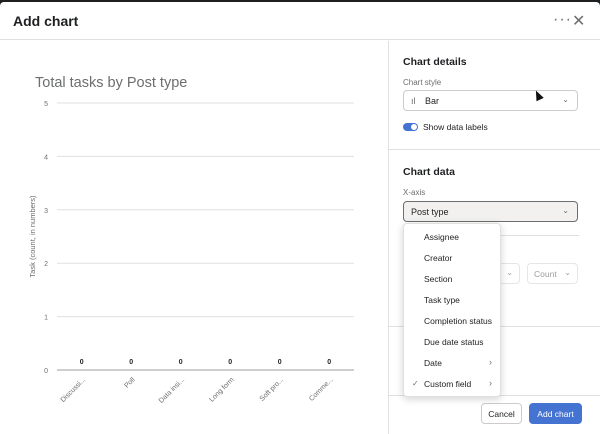  Describe the element at coordinates (430, 212) in the screenshot. I see `x-axis-value: Post type` at that location.